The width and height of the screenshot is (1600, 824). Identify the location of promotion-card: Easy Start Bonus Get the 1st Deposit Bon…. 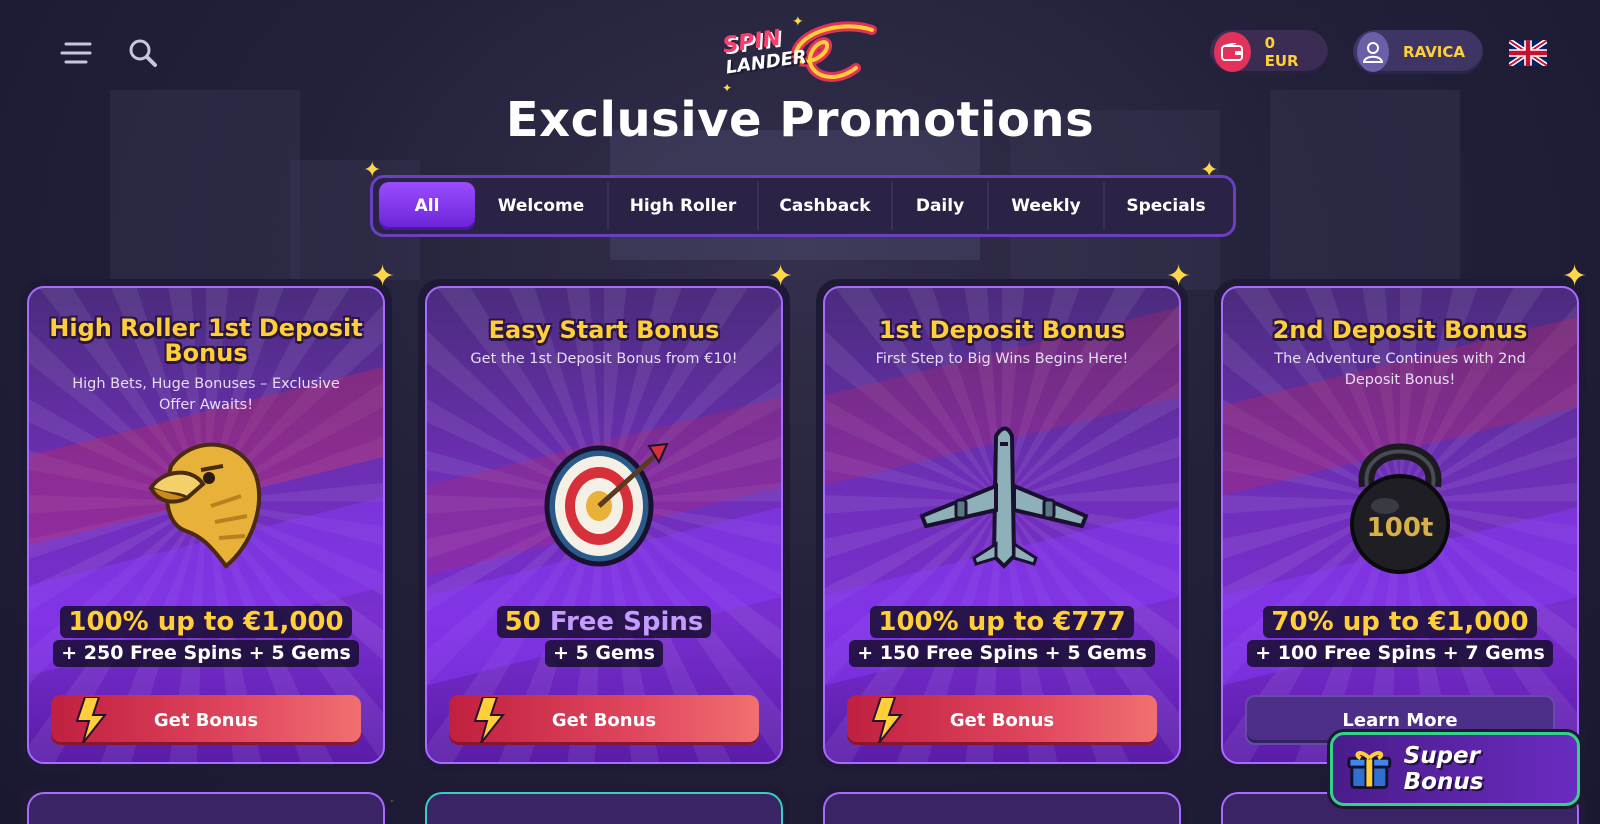
(604, 525).